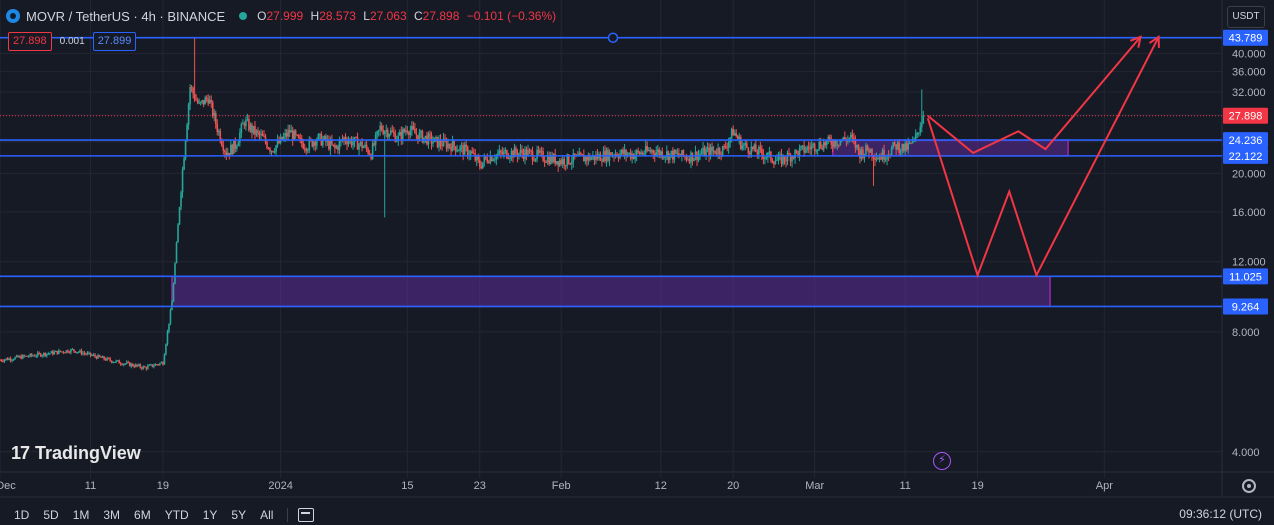 The width and height of the screenshot is (1274, 525). What do you see at coordinates (441, 16) in the screenshot?
I see `close-value: 27.898` at bounding box center [441, 16].